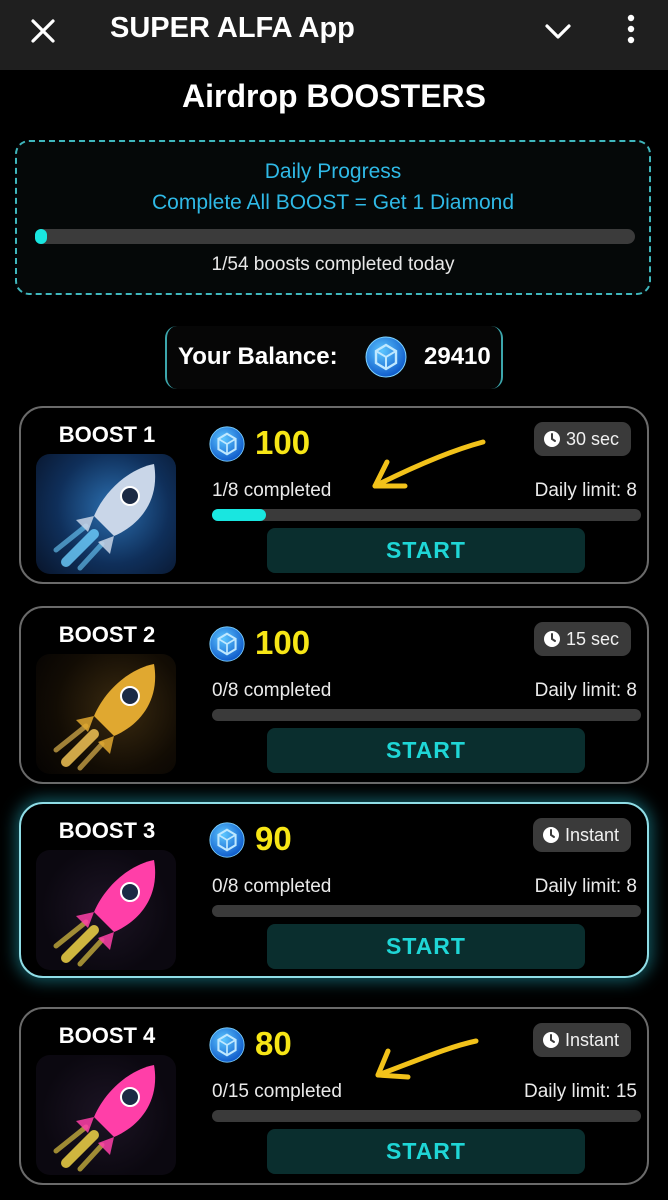 This screenshot has width=668, height=1200. Describe the element at coordinates (333, 171) in the screenshot. I see `daily-progress-title: Daily Progress` at that location.